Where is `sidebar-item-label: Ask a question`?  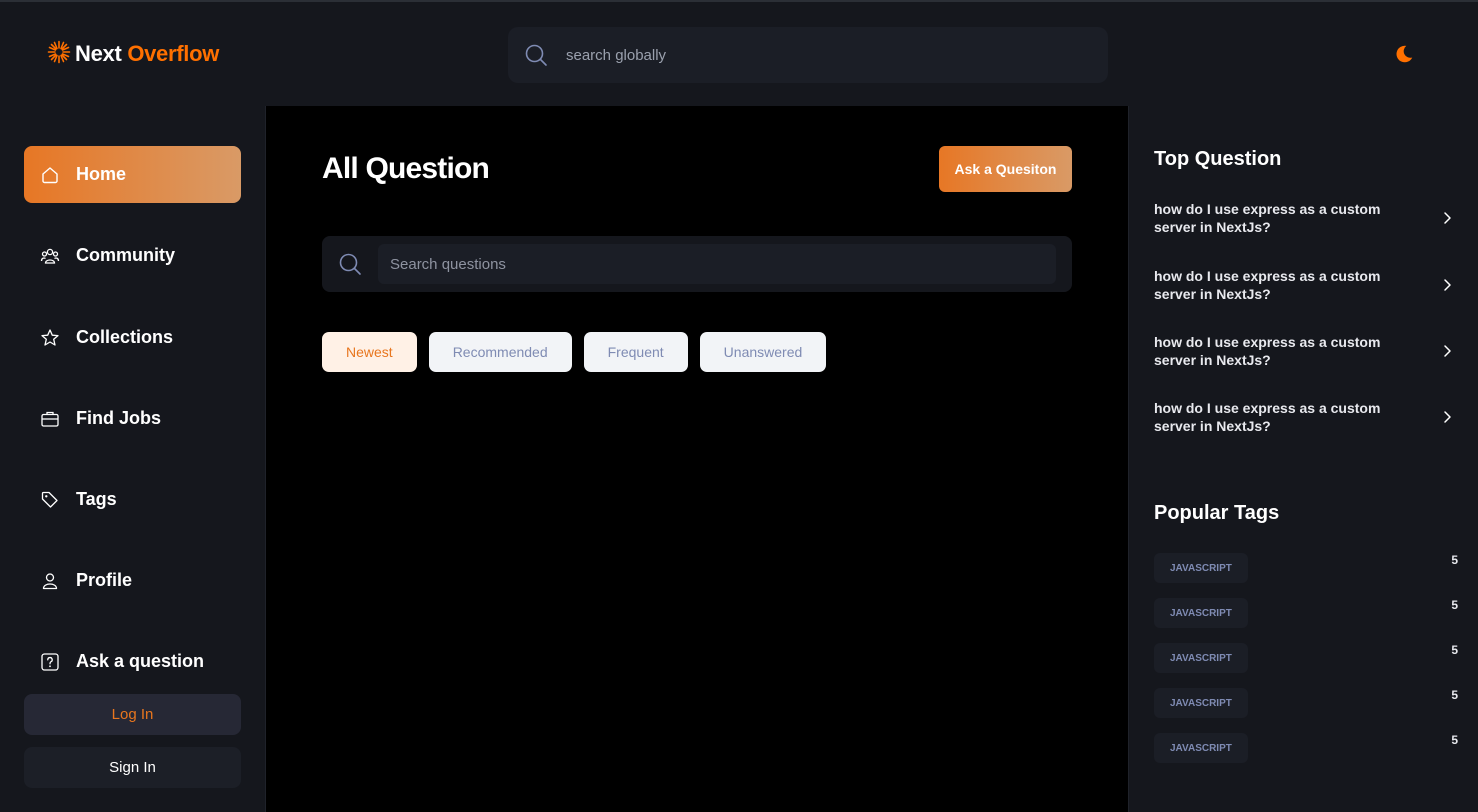
sidebar-item-label: Ask a question is located at coordinates (140, 661).